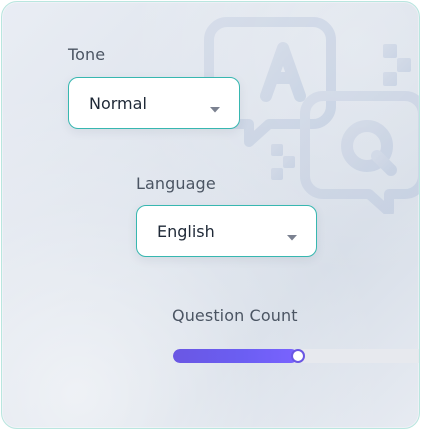 This screenshot has width=421, height=430. I want to click on tone-select: Normal, so click(154, 103).